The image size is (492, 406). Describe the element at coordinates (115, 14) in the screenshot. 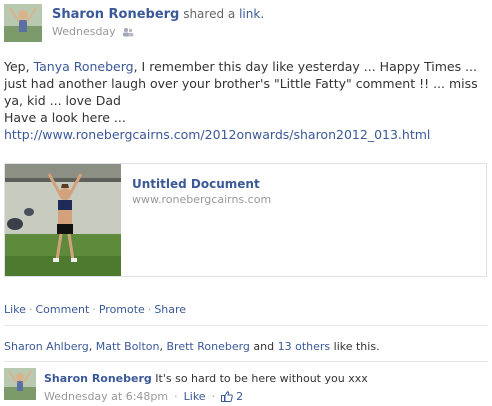

I see `author-name: Sharon Roneberg` at that location.